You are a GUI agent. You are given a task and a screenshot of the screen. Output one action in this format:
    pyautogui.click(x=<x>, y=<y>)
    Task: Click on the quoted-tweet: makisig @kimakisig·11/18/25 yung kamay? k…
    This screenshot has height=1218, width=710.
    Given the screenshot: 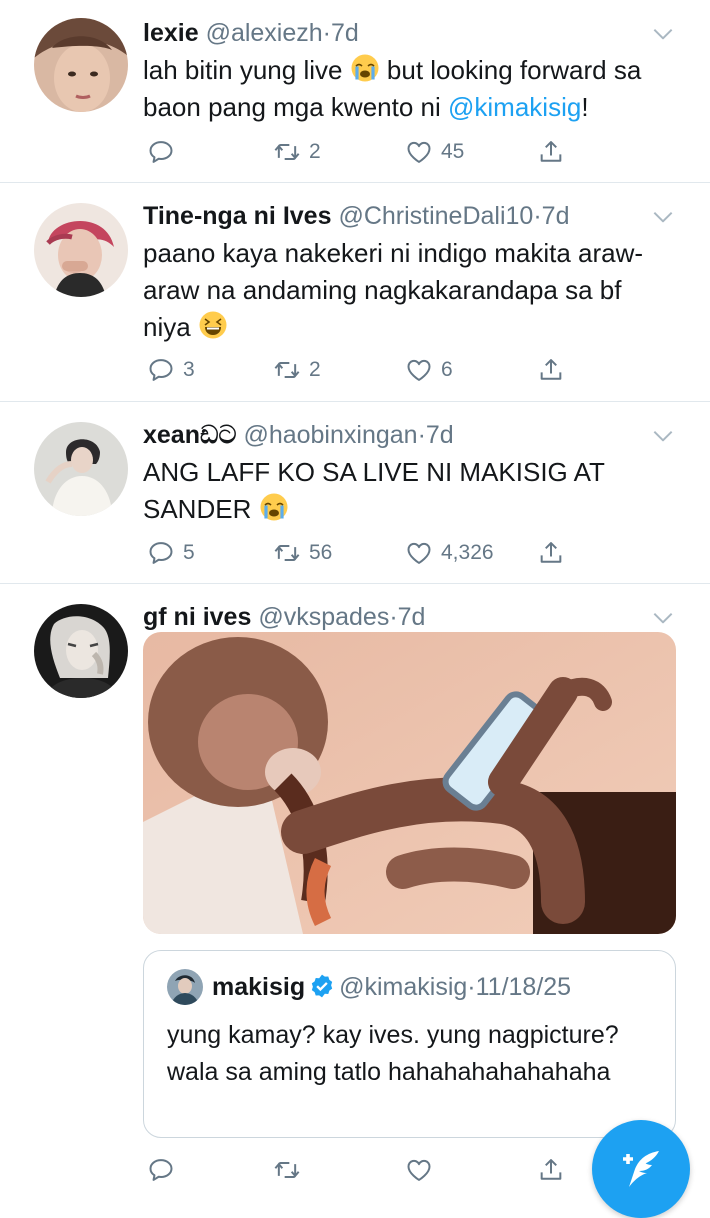 What is the action you would take?
    pyautogui.click(x=409, y=1044)
    